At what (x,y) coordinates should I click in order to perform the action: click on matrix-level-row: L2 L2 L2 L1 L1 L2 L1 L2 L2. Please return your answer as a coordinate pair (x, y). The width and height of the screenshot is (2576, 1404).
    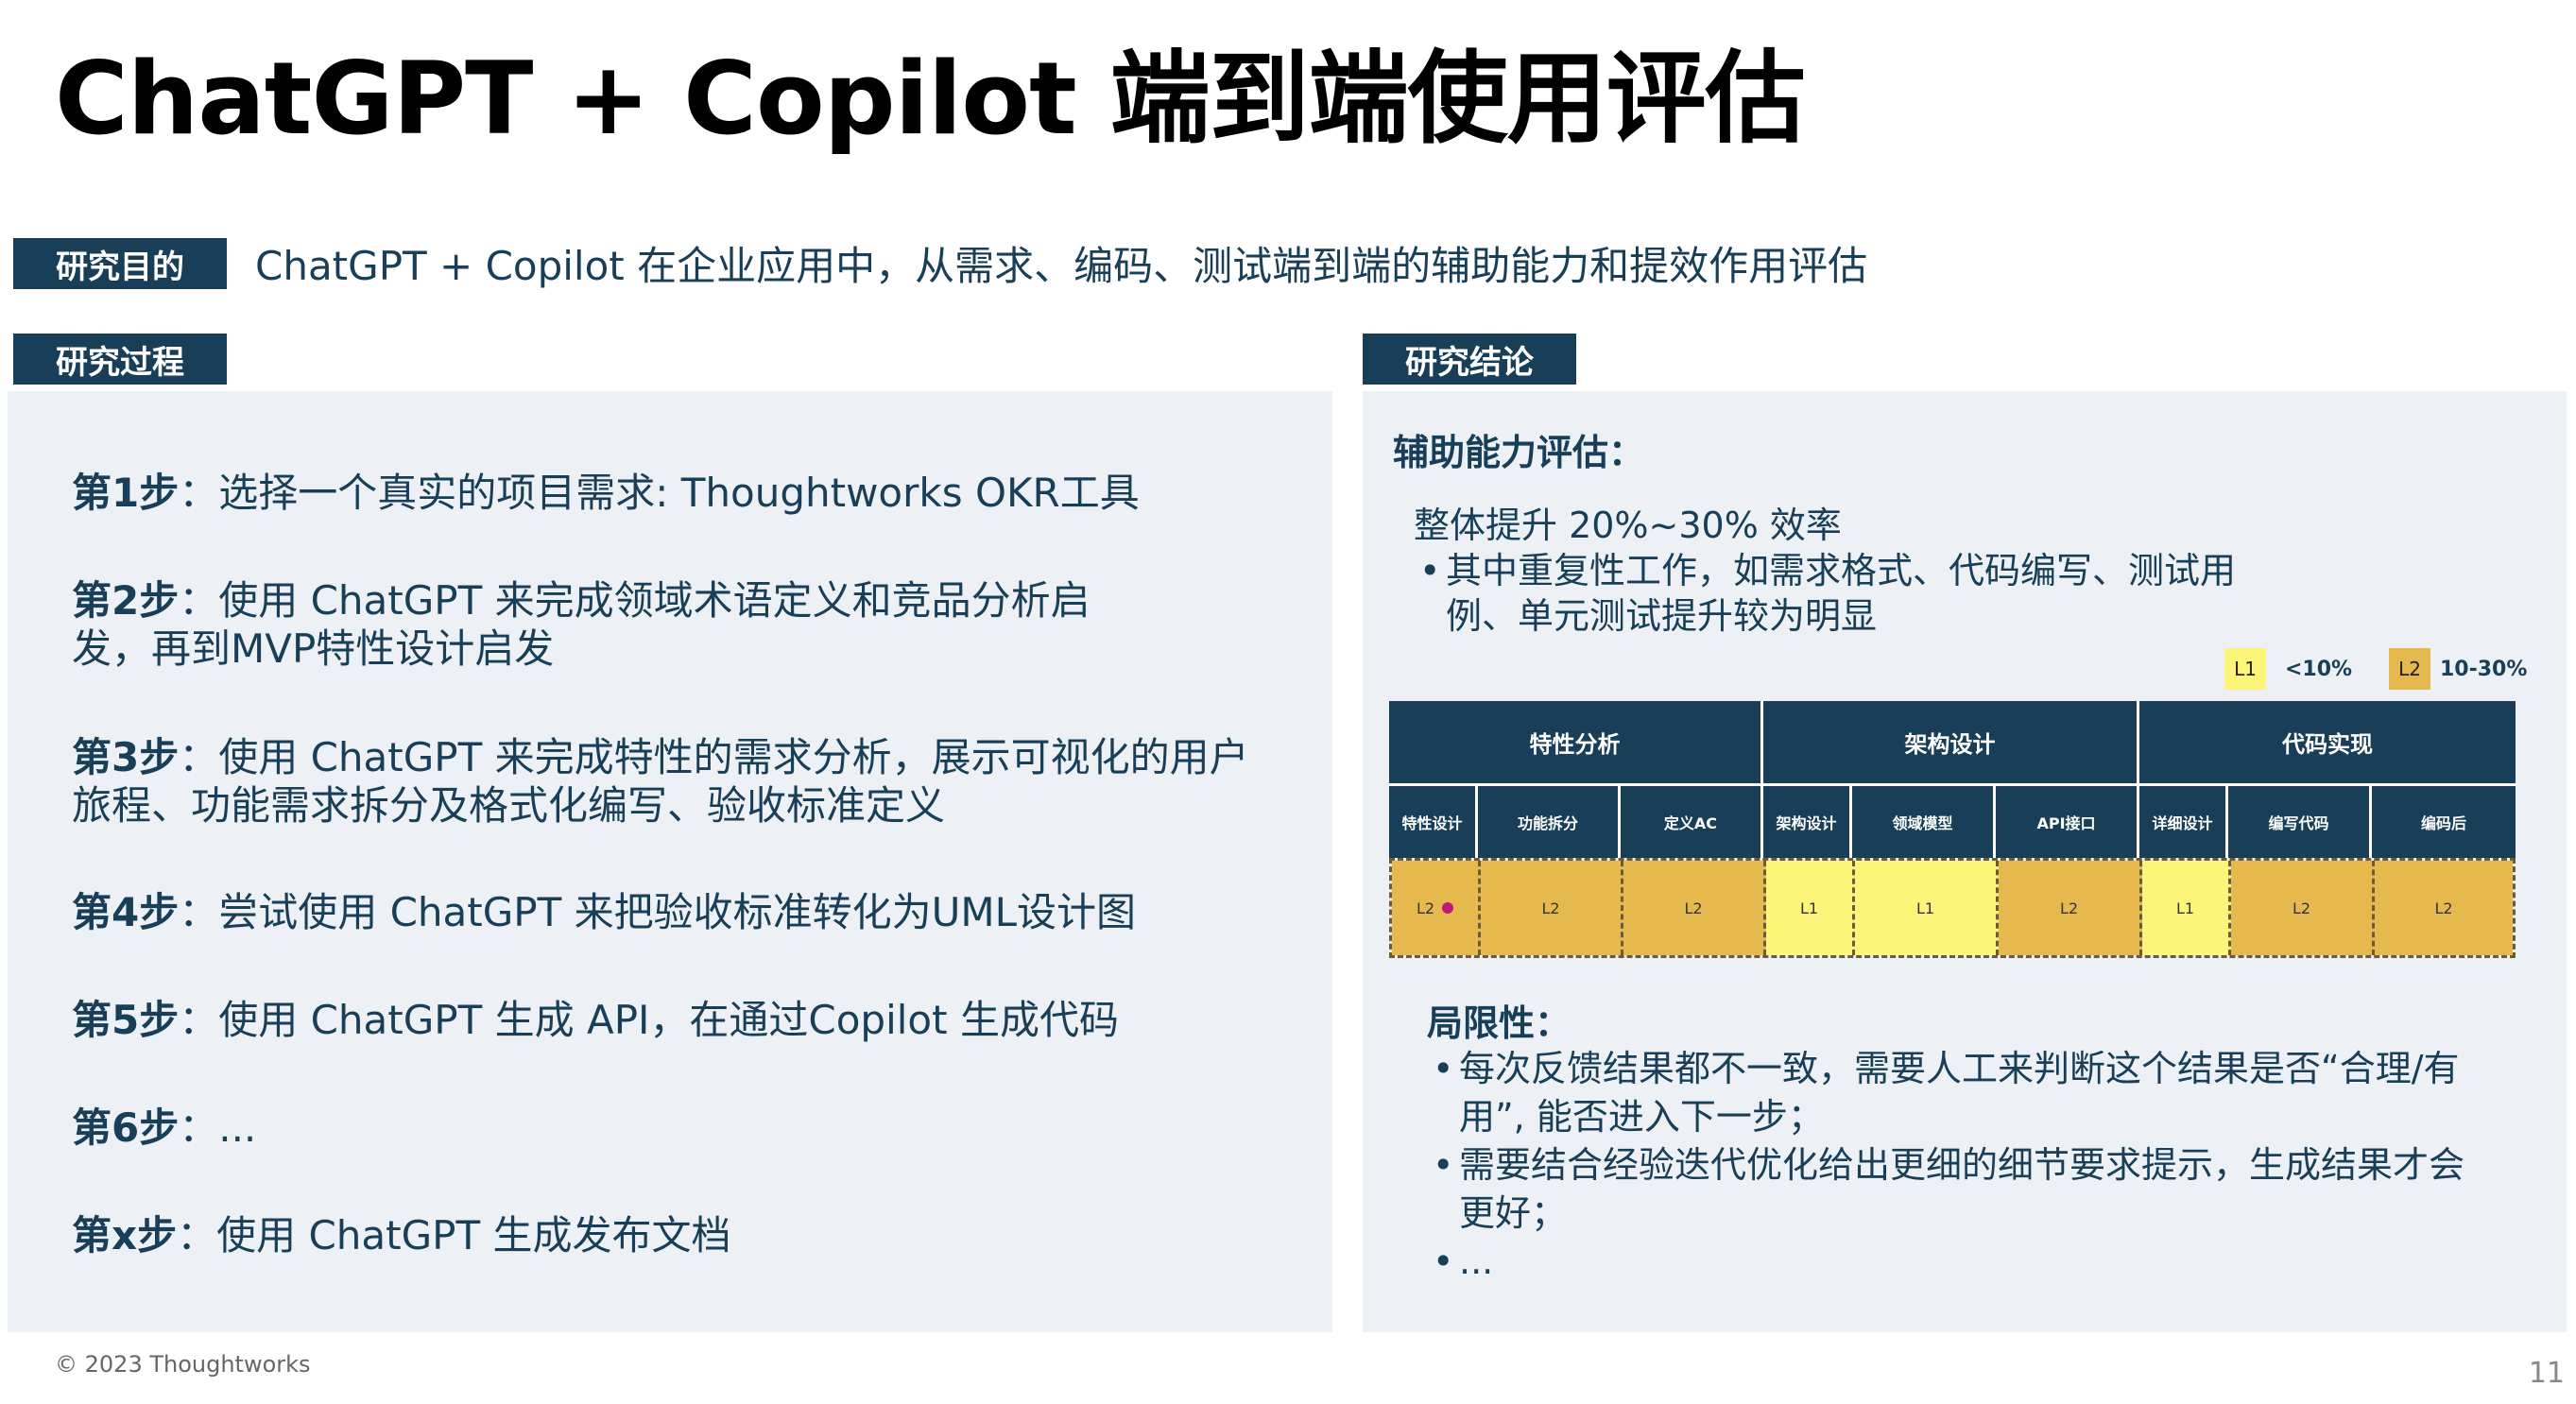
    Looking at the image, I should click on (1952, 908).